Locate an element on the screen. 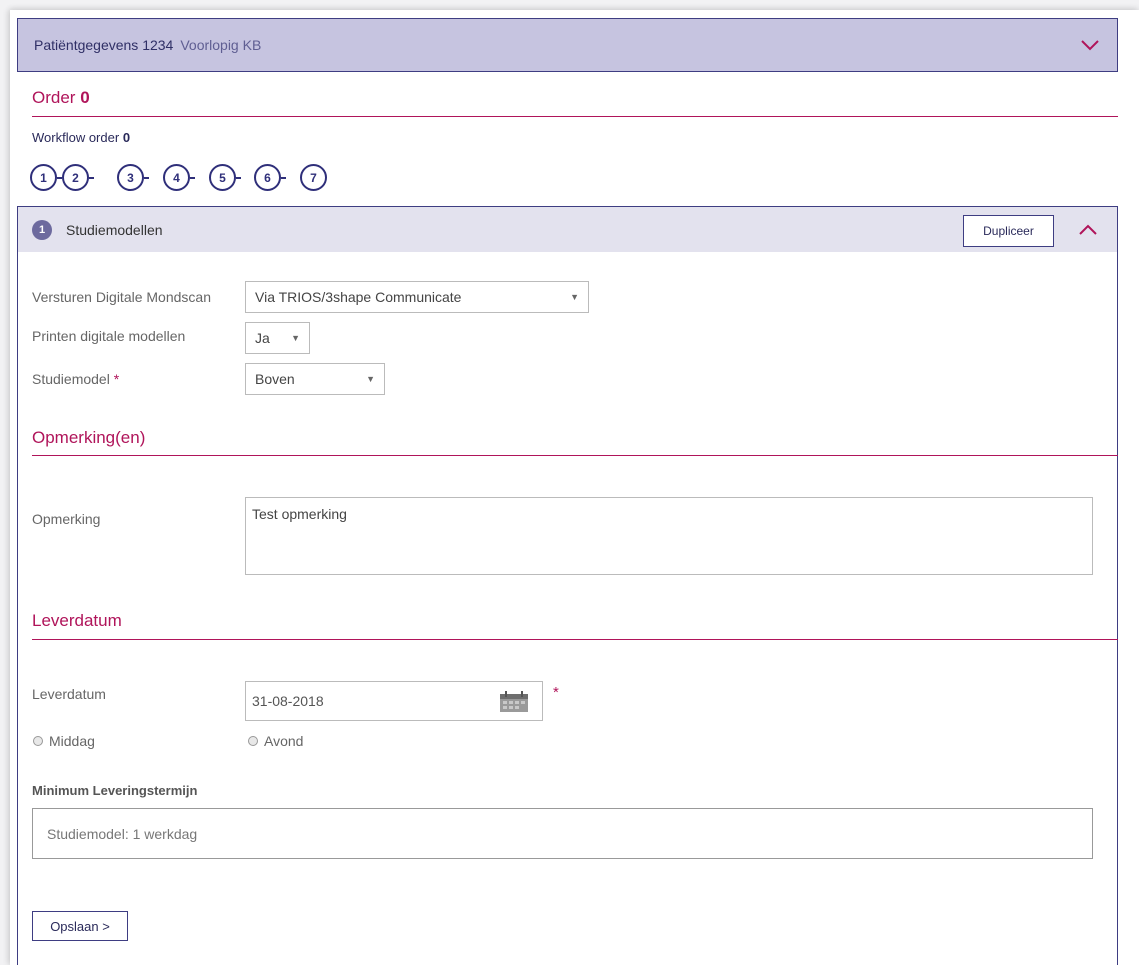  opmerking-textarea: Test opmerking is located at coordinates (669, 536).